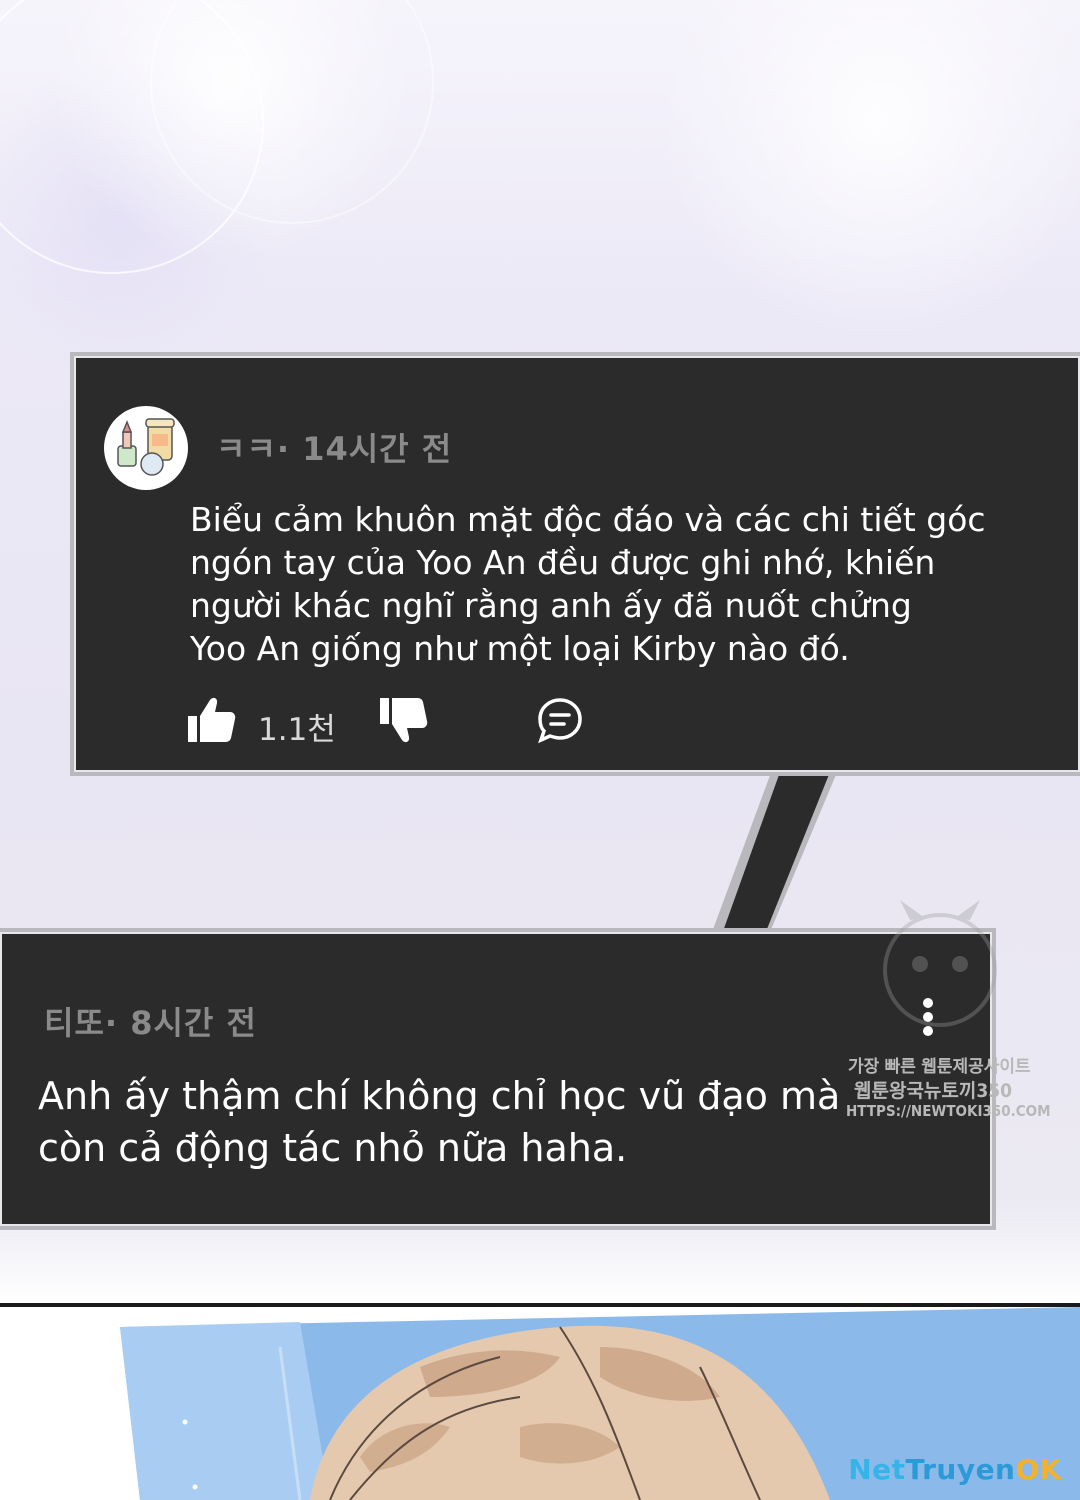  Describe the element at coordinates (212, 722) in the screenshot. I see `thumbs-up-icon` at that location.